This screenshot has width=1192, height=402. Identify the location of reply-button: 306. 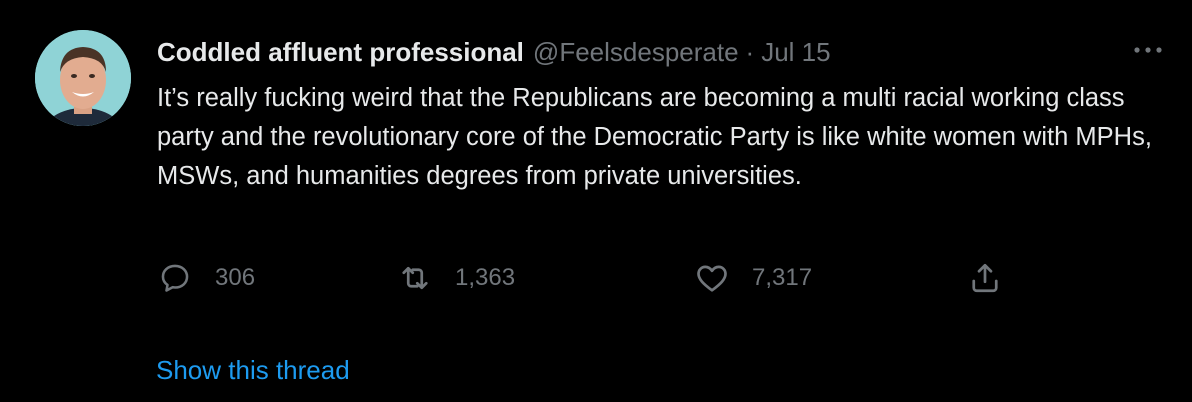
(206, 278).